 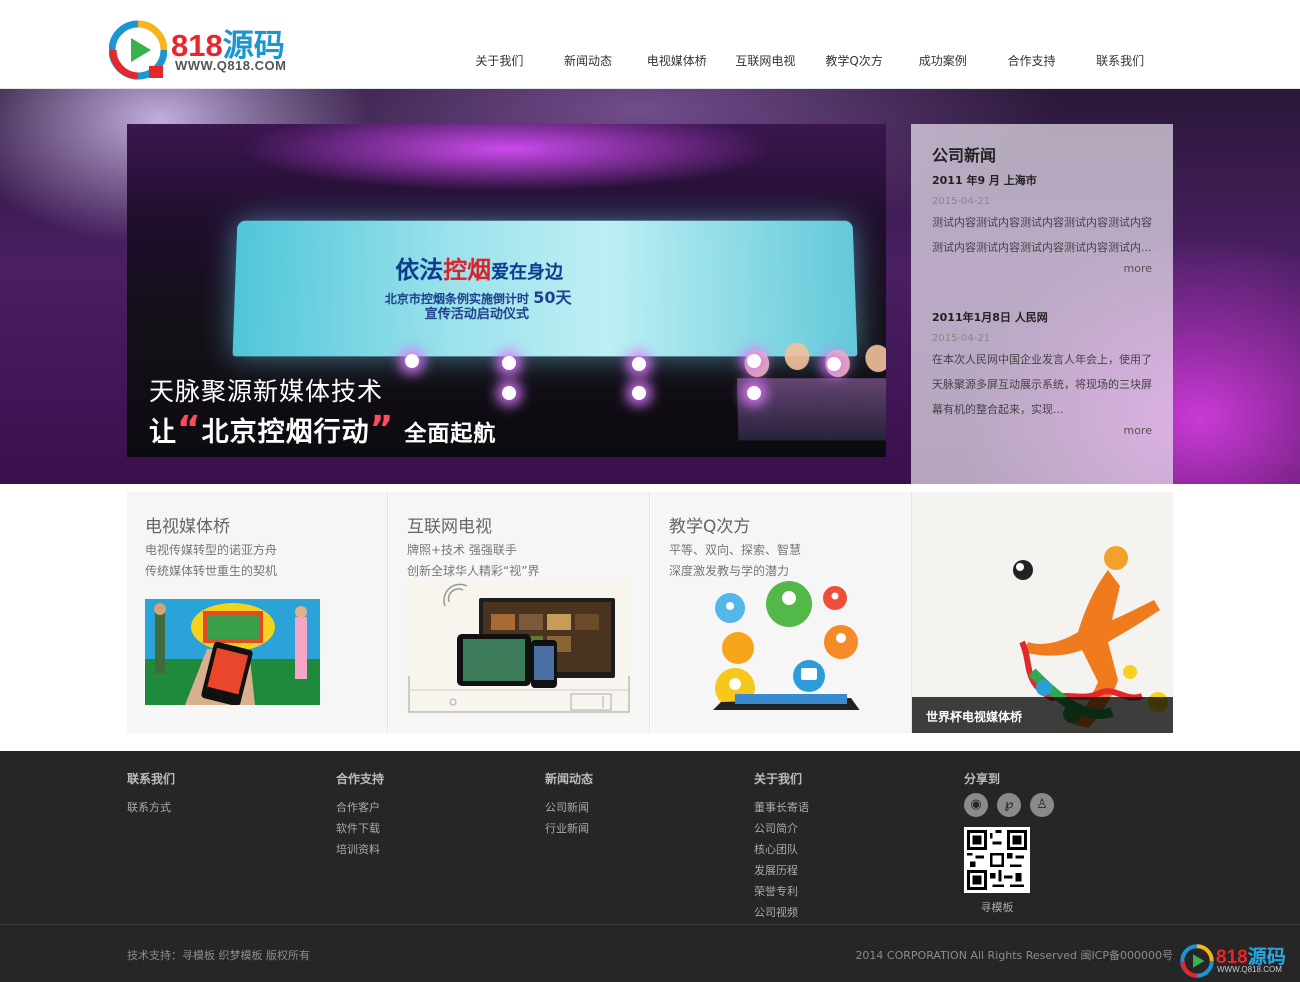 What do you see at coordinates (1120, 60) in the screenshot?
I see `nav-contact: 联系我们` at bounding box center [1120, 60].